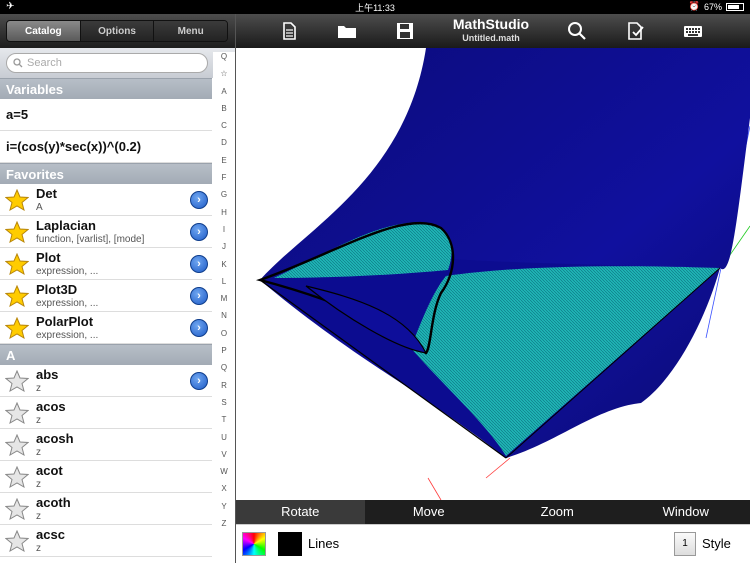  What do you see at coordinates (47, 374) in the screenshot?
I see `function-name: abs` at bounding box center [47, 374].